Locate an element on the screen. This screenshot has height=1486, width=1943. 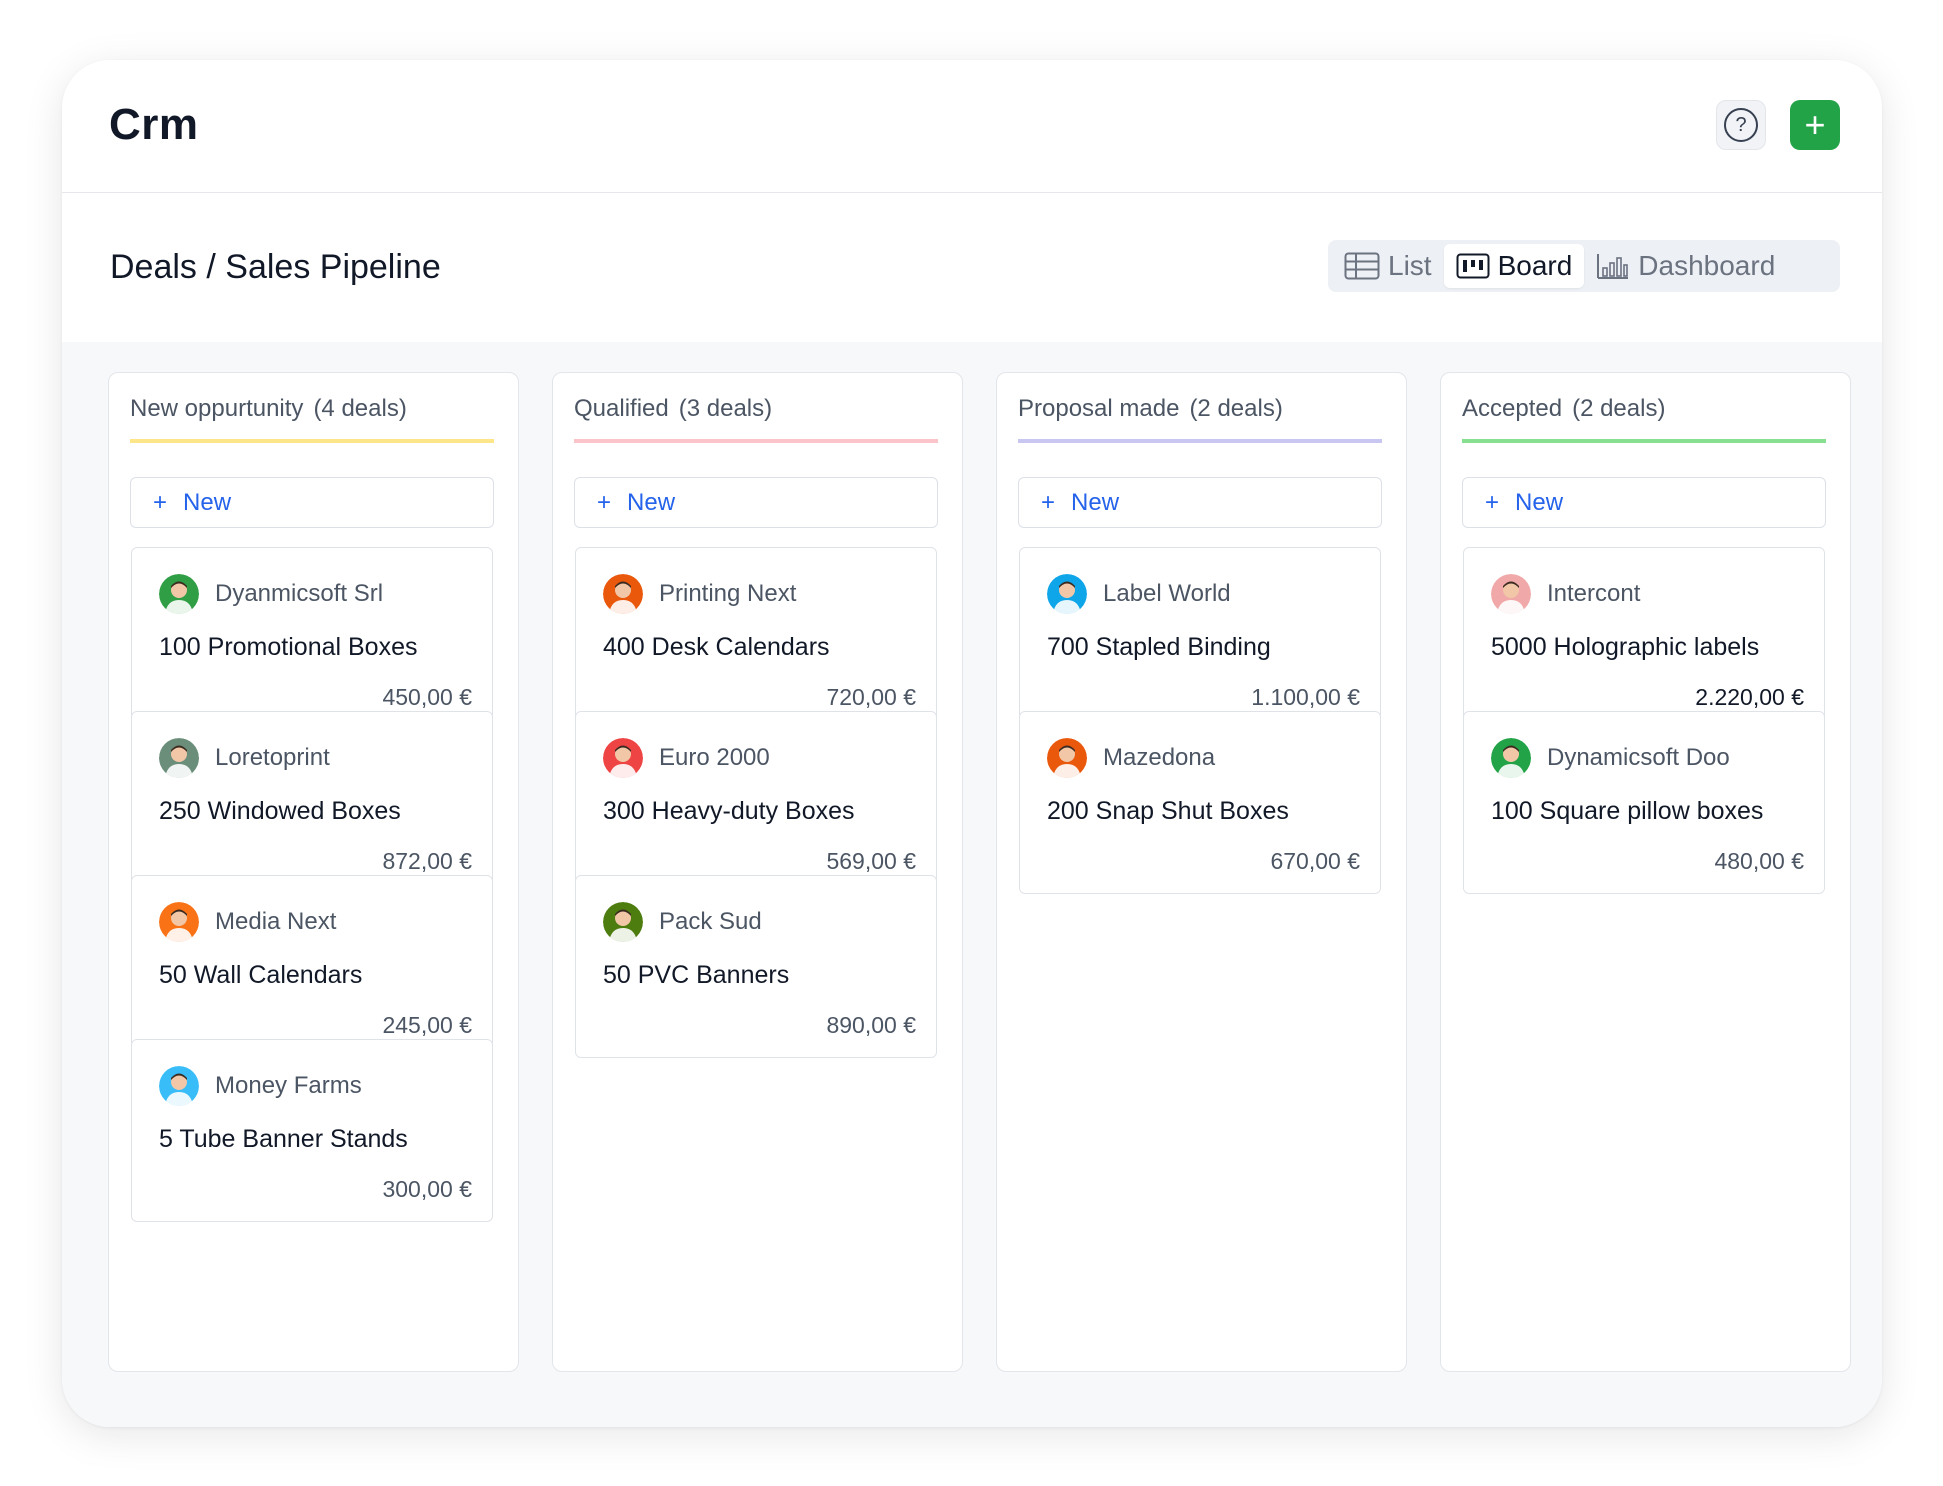
column-title: Accepted is located at coordinates (1512, 408).